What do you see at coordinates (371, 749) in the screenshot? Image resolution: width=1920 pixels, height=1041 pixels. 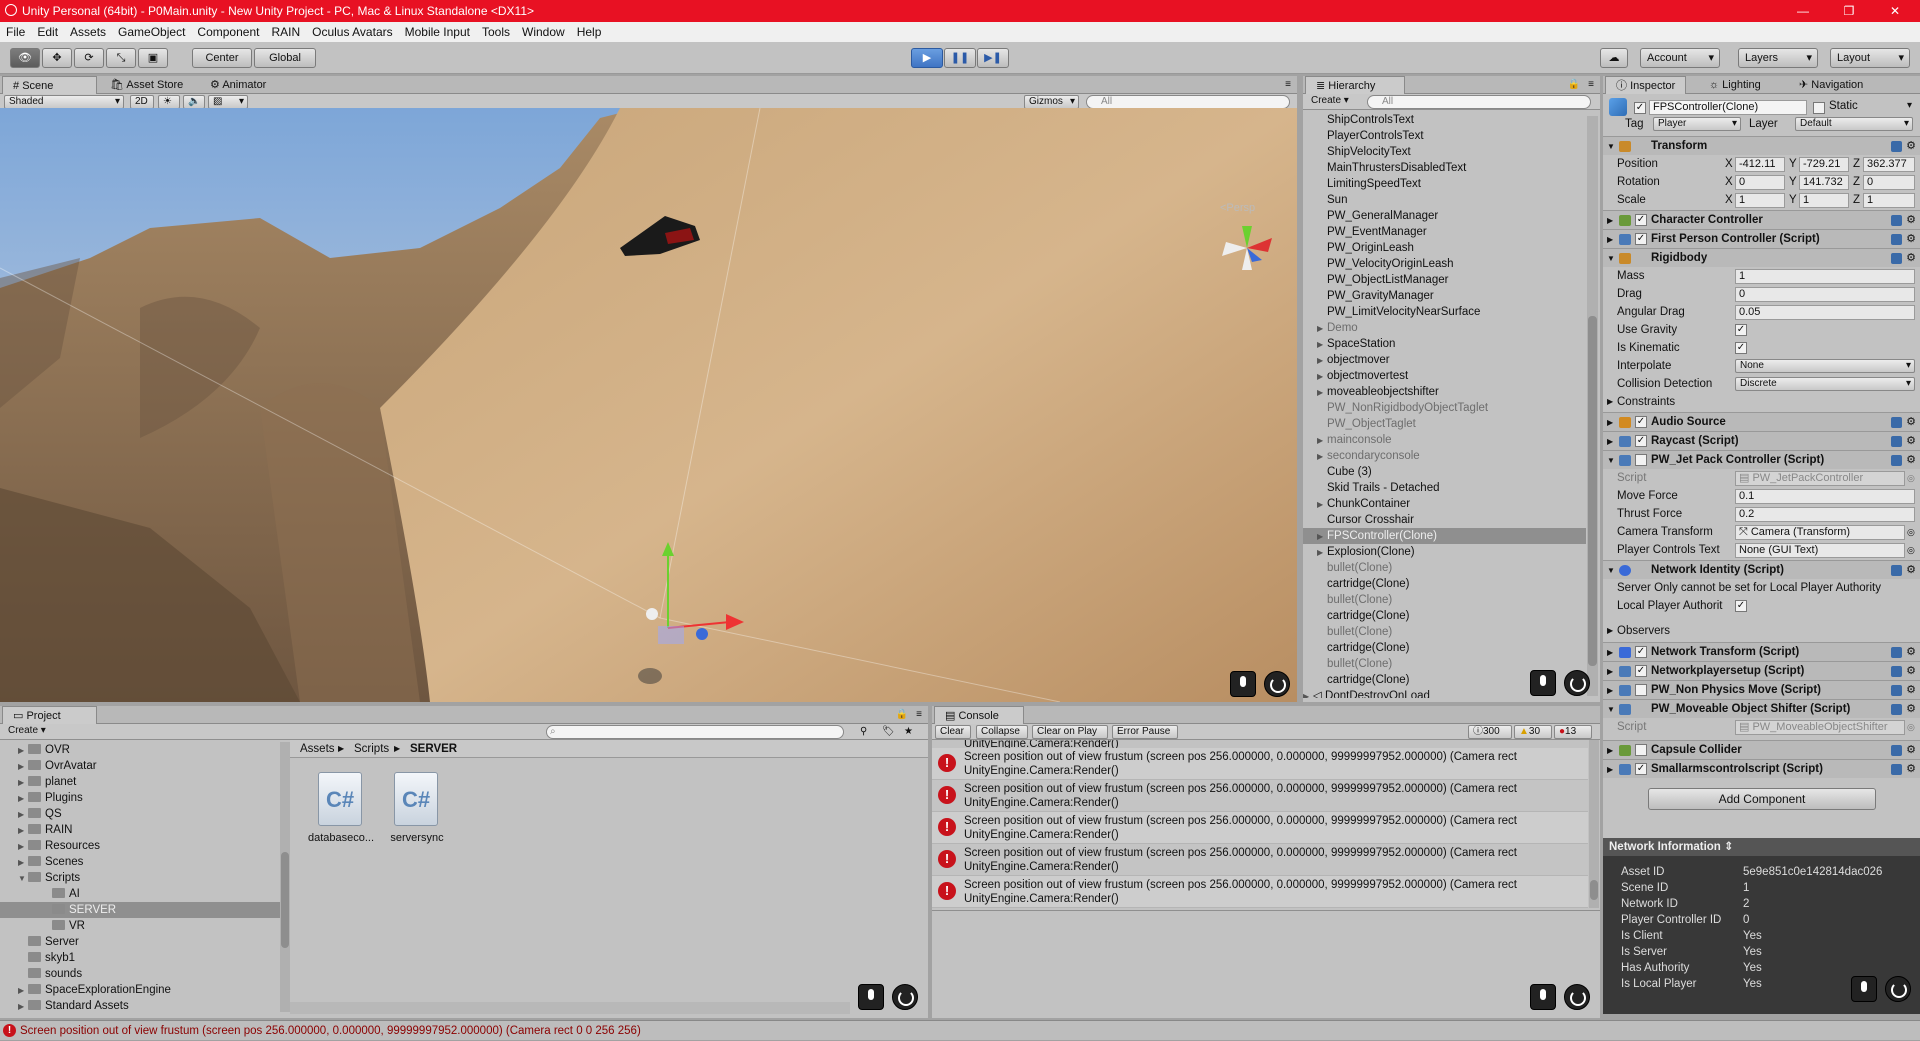 I see `breadcrumb-scripts: Scripts` at bounding box center [371, 749].